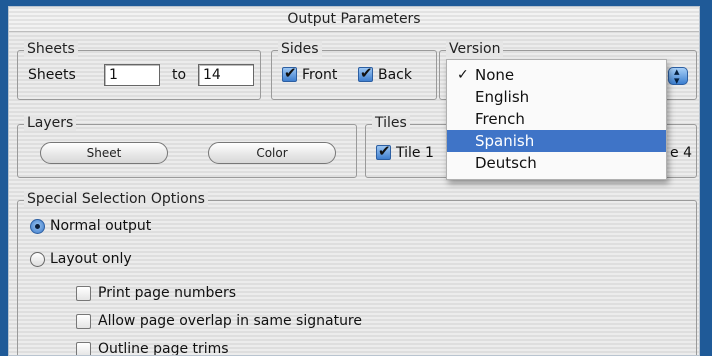 This screenshot has width=712, height=356. What do you see at coordinates (506, 163) in the screenshot?
I see `version-option-label: Deutsch` at bounding box center [506, 163].